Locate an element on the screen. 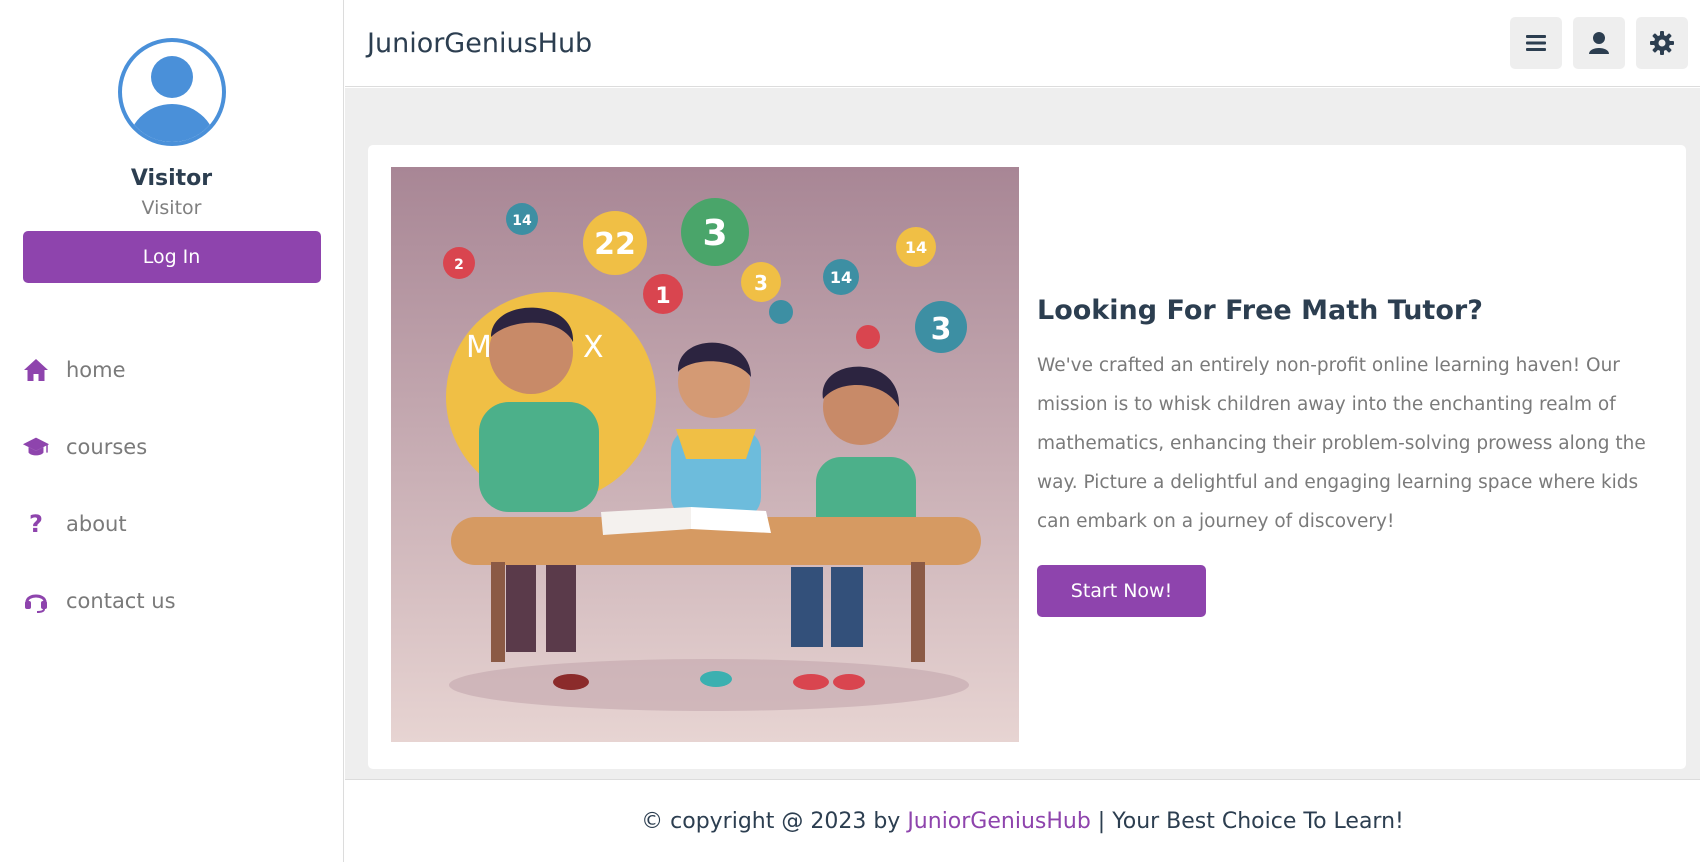 This screenshot has height=862, width=1700. headset-icon is located at coordinates (36, 601).